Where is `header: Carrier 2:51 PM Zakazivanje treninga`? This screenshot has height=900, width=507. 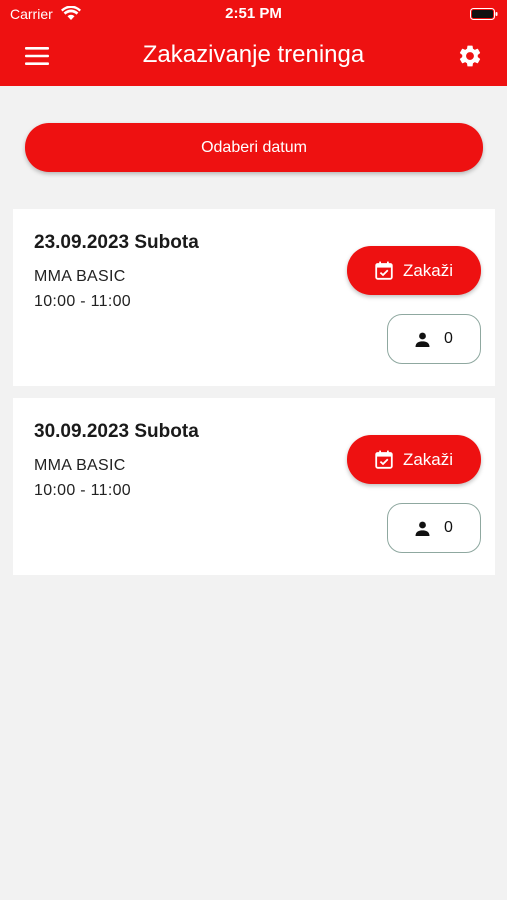
header: Carrier 2:51 PM Zakazivanje treninga is located at coordinates (253, 43).